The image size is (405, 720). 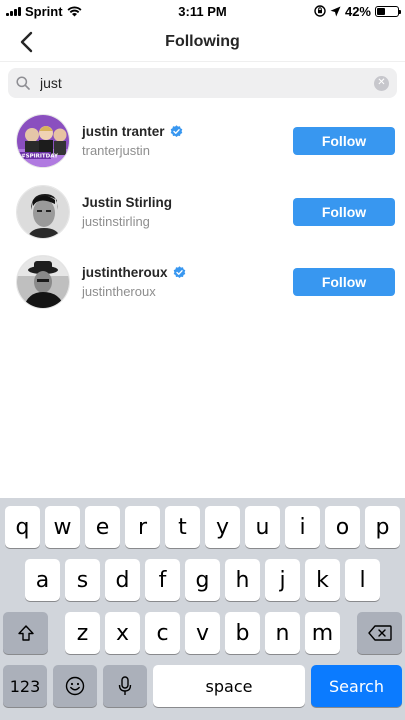 I want to click on key-x: x, so click(x=122, y=633).